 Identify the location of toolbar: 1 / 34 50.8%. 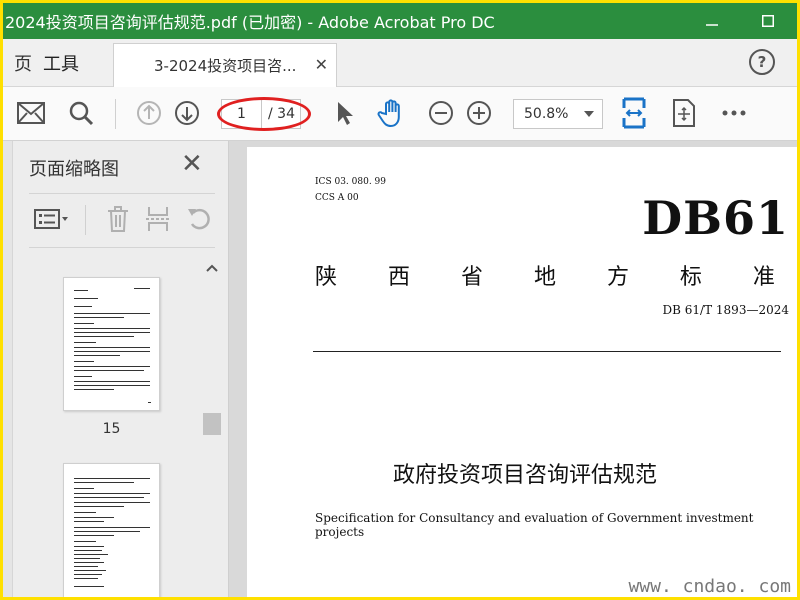
(400, 114).